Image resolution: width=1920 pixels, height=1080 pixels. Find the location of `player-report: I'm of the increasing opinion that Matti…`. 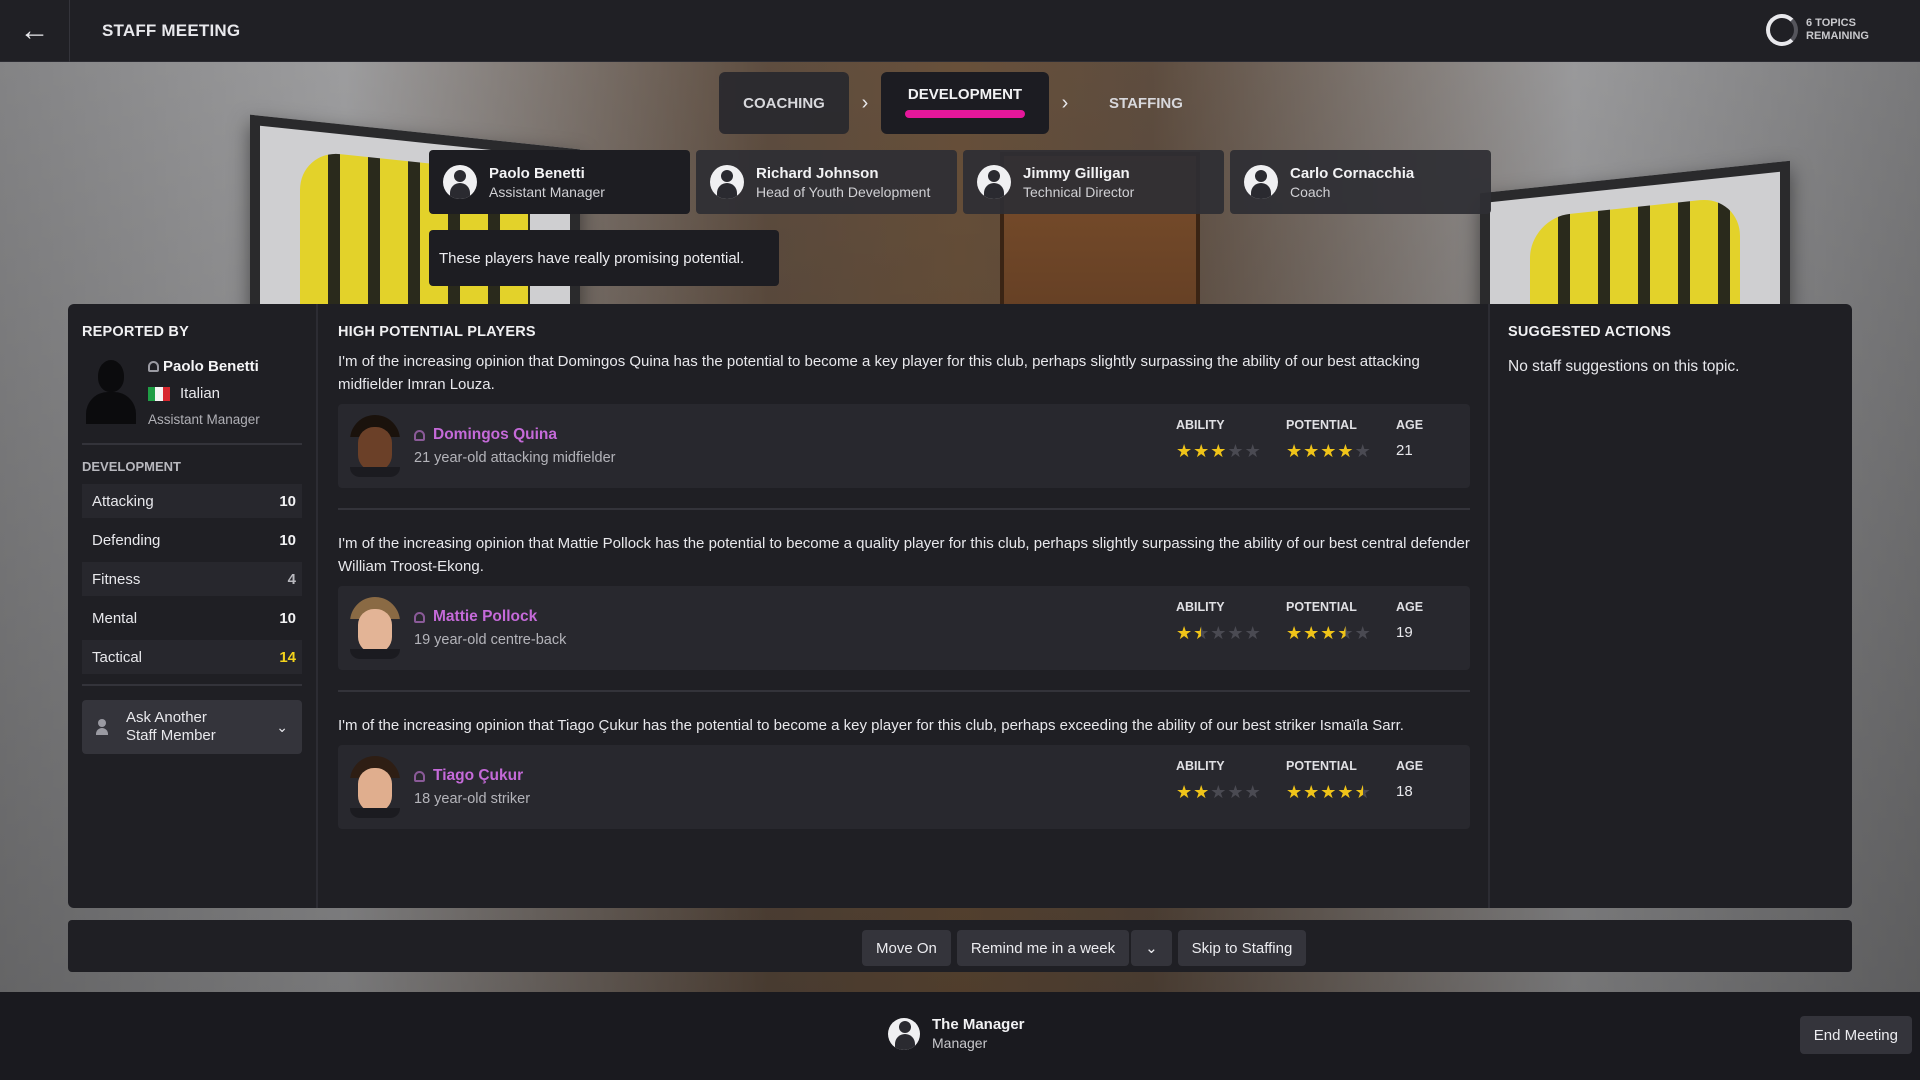

player-report: I'm of the increasing opinion that Matti… is located at coordinates (904, 612).